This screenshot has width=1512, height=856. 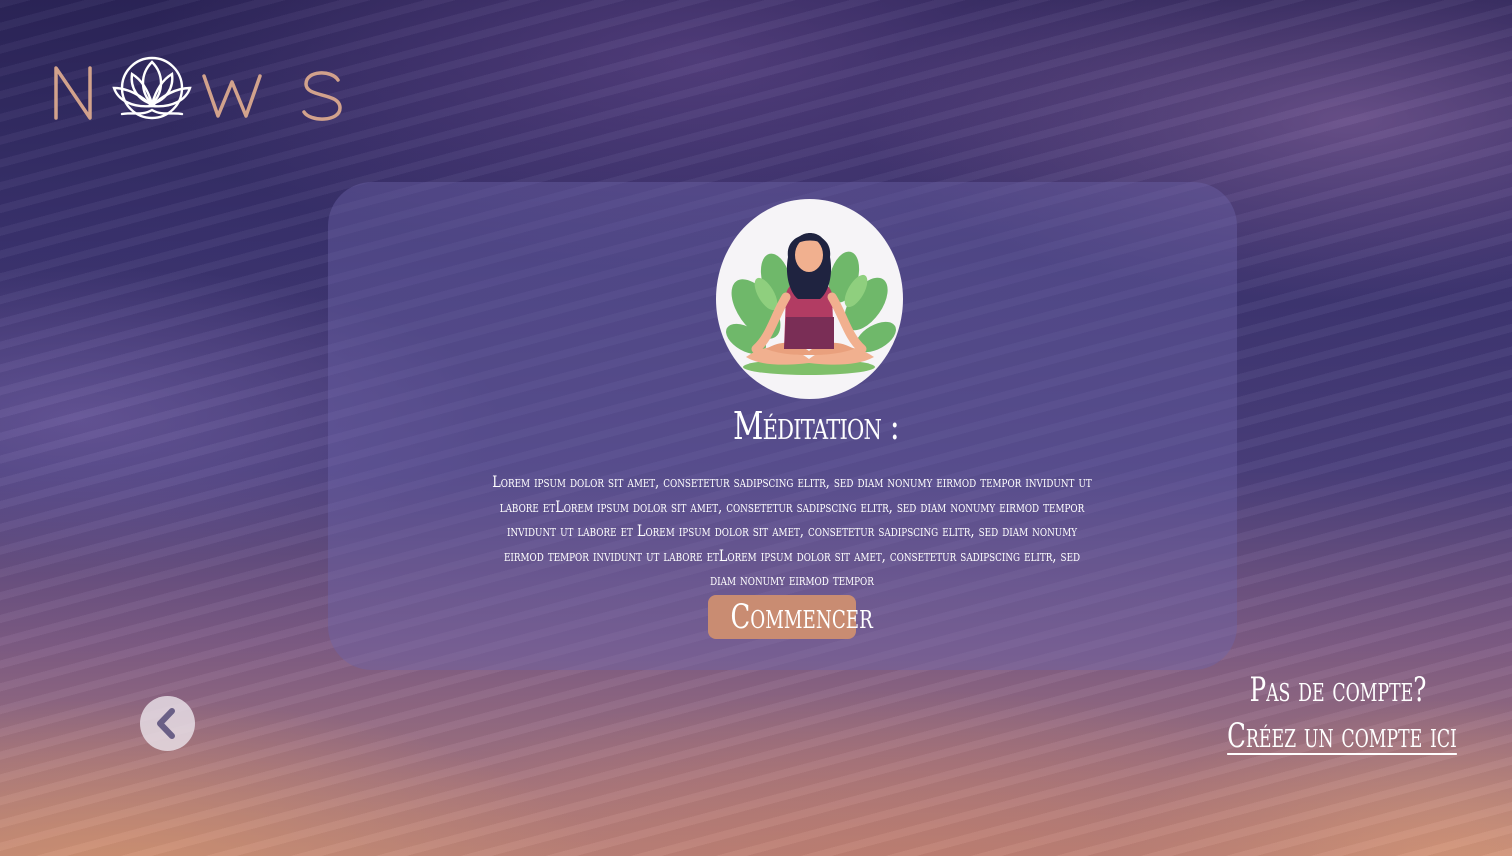 What do you see at coordinates (1342, 736) in the screenshot?
I see `create-account-link: Créez un compte ici` at bounding box center [1342, 736].